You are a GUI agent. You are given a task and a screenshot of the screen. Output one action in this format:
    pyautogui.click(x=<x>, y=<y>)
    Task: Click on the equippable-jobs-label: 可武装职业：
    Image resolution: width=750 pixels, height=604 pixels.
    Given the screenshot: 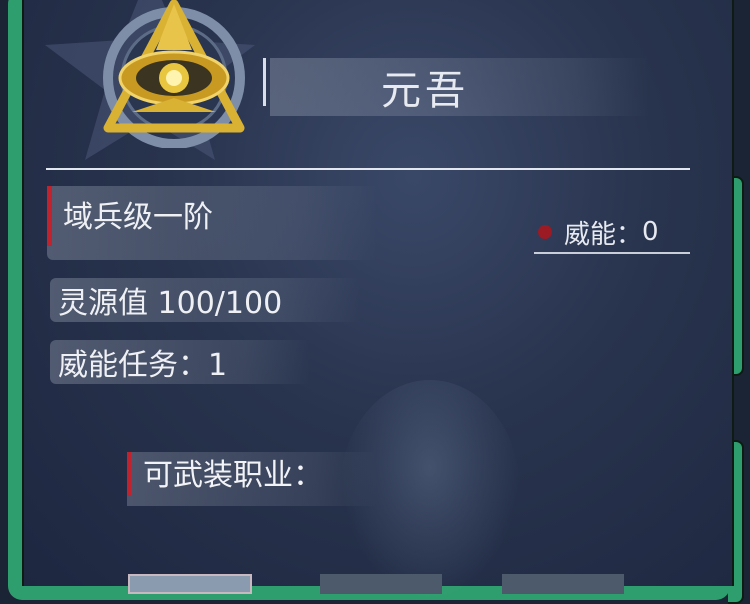 What is the action you would take?
    pyautogui.click(x=252, y=479)
    